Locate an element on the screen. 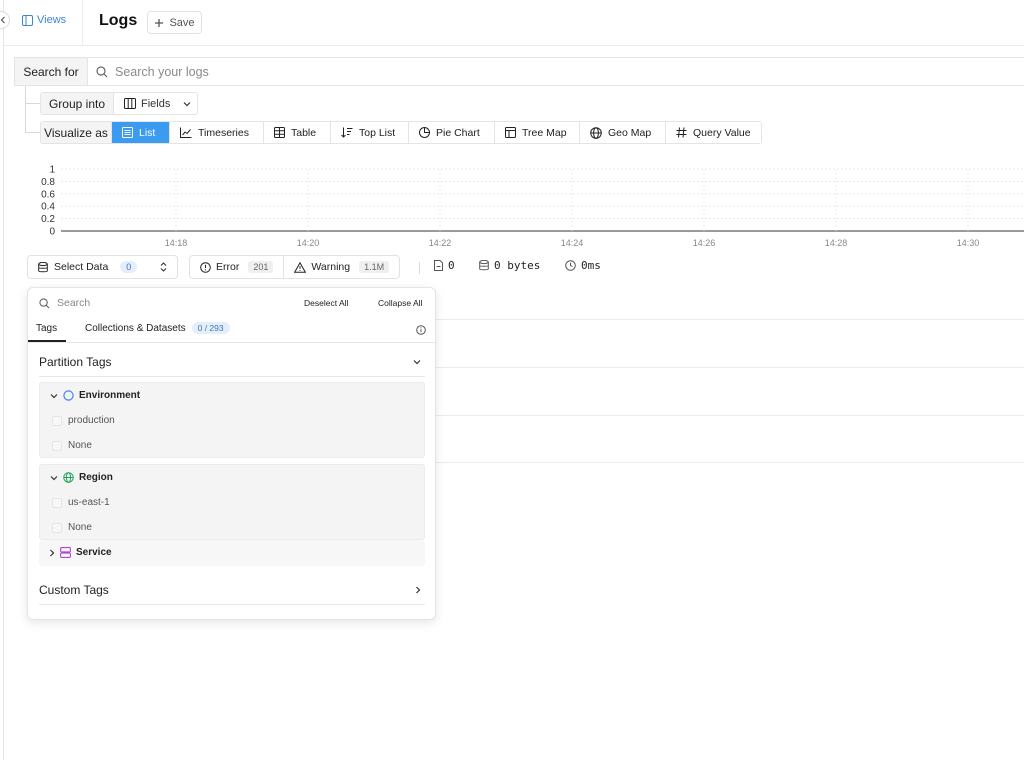  stats-divider is located at coordinates (419, 268).